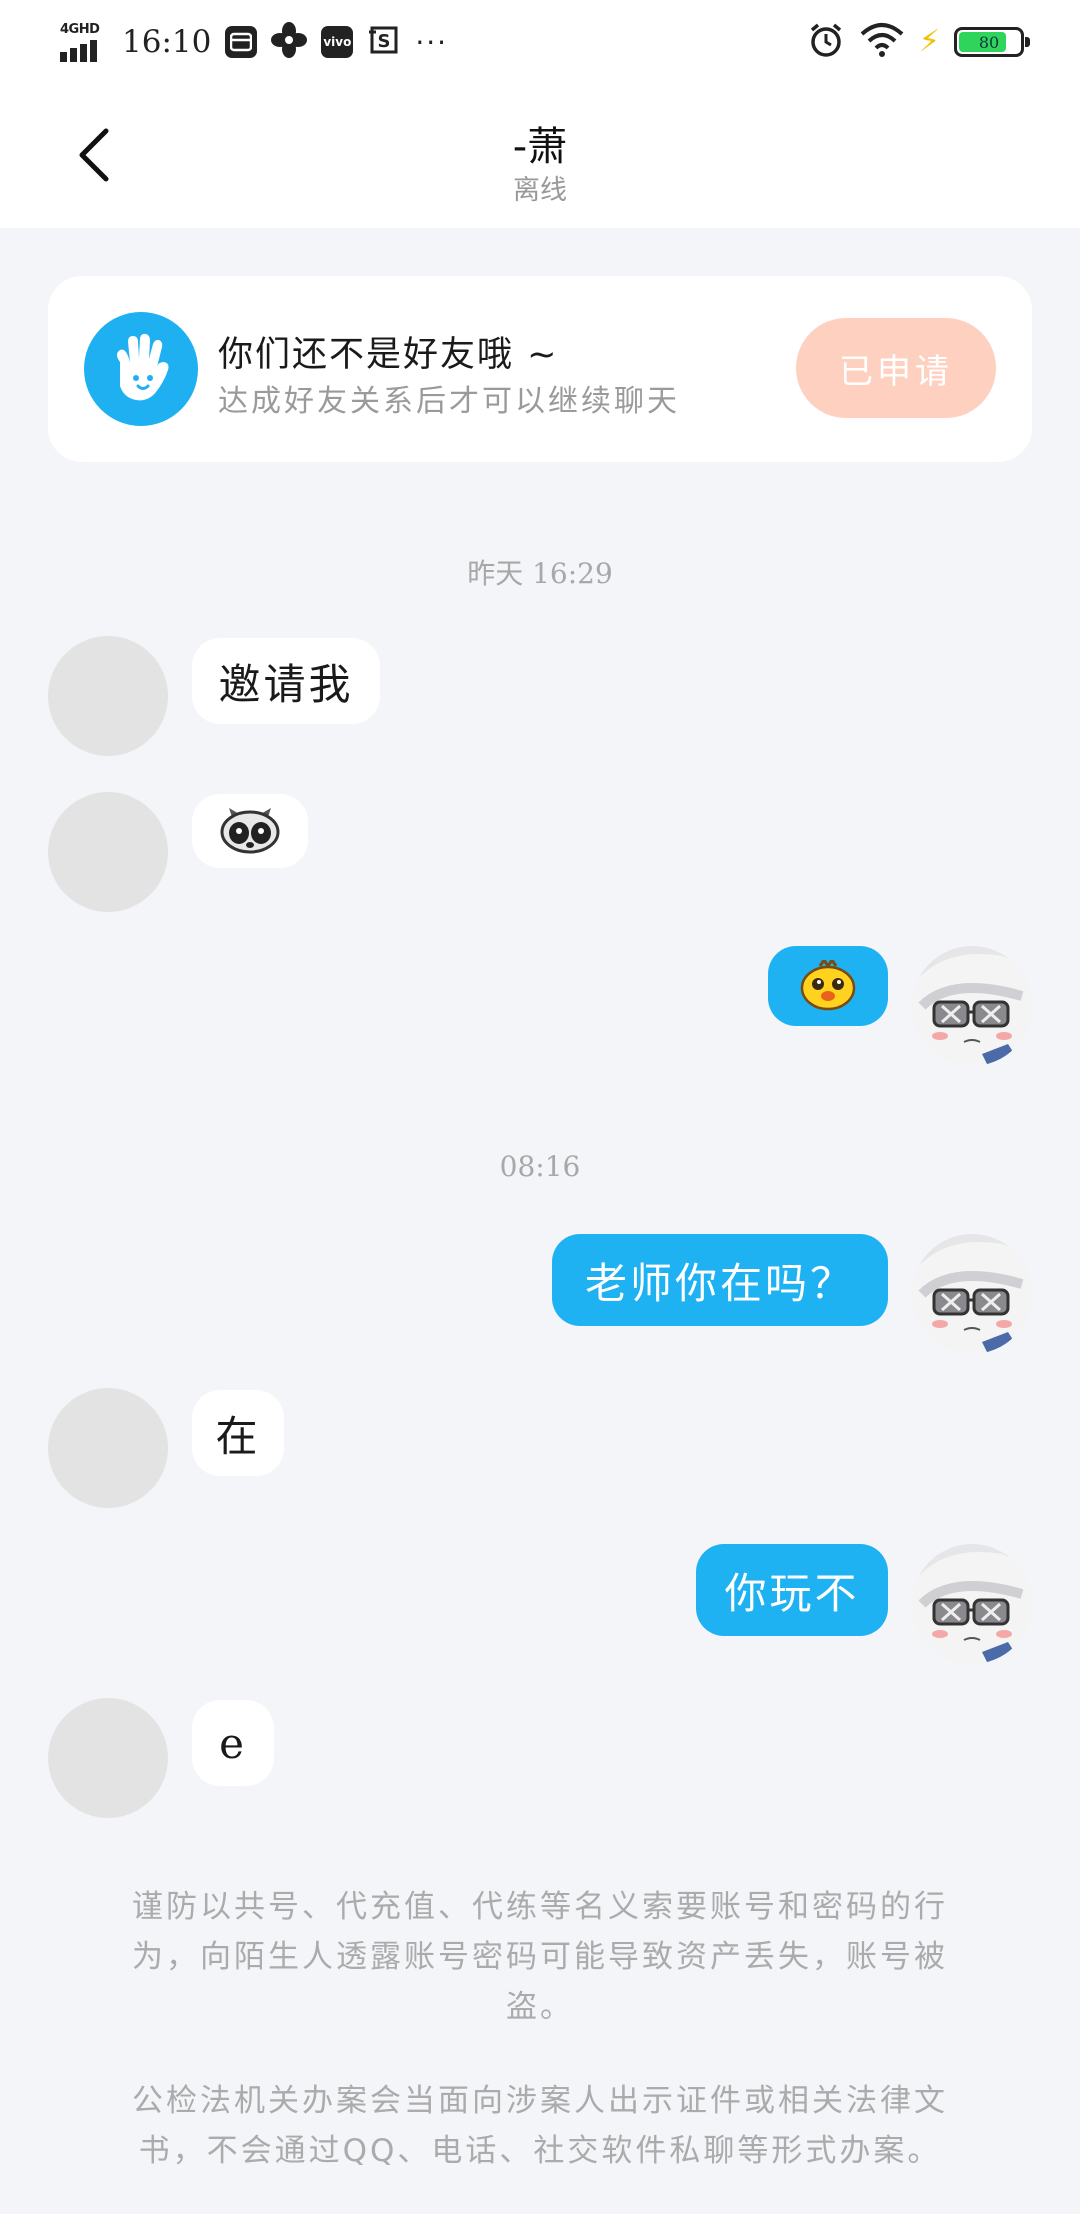 The height and width of the screenshot is (2214, 1080). I want to click on applied-button: 已申请, so click(896, 368).